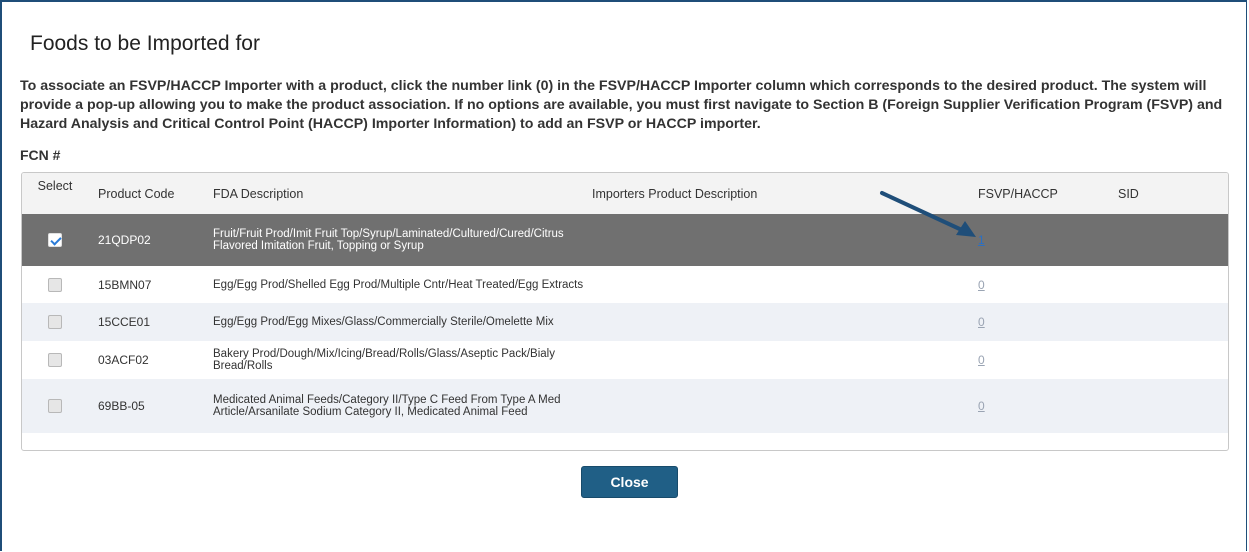 This screenshot has height=552, width=1249. Describe the element at coordinates (1170, 193) in the screenshot. I see `header-sid: SID` at that location.